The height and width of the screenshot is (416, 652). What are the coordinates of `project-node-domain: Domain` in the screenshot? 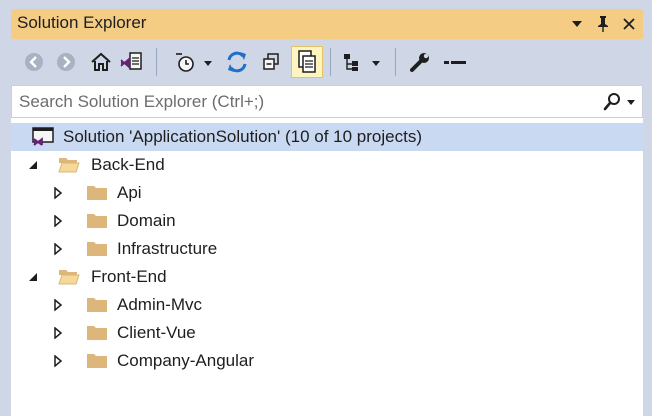 It's located at (327, 221).